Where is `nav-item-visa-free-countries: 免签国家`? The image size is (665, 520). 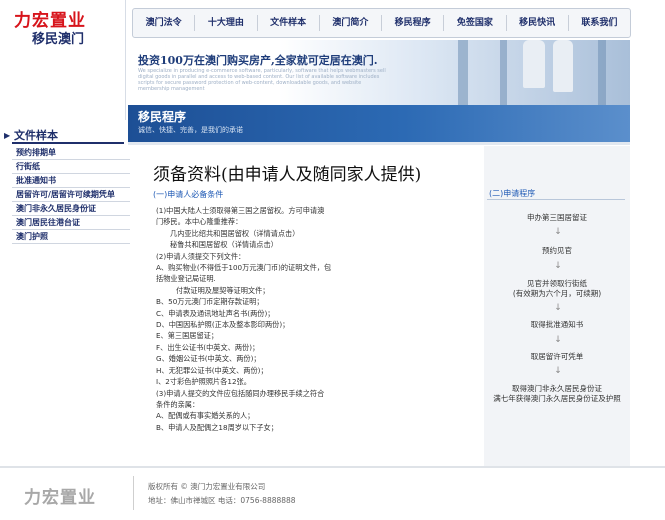
nav-item-visa-free-countries: 免签国家 is located at coordinates (475, 23).